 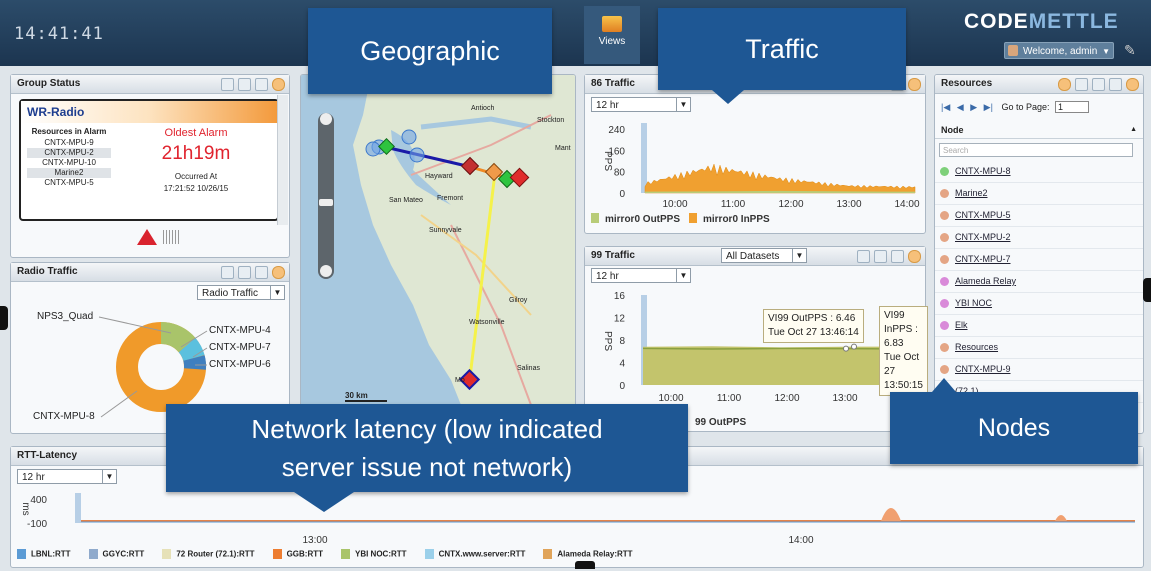 What do you see at coordinates (641, 275) in the screenshot?
I see `traffic99-range-select: 12 hr ▼` at bounding box center [641, 275].